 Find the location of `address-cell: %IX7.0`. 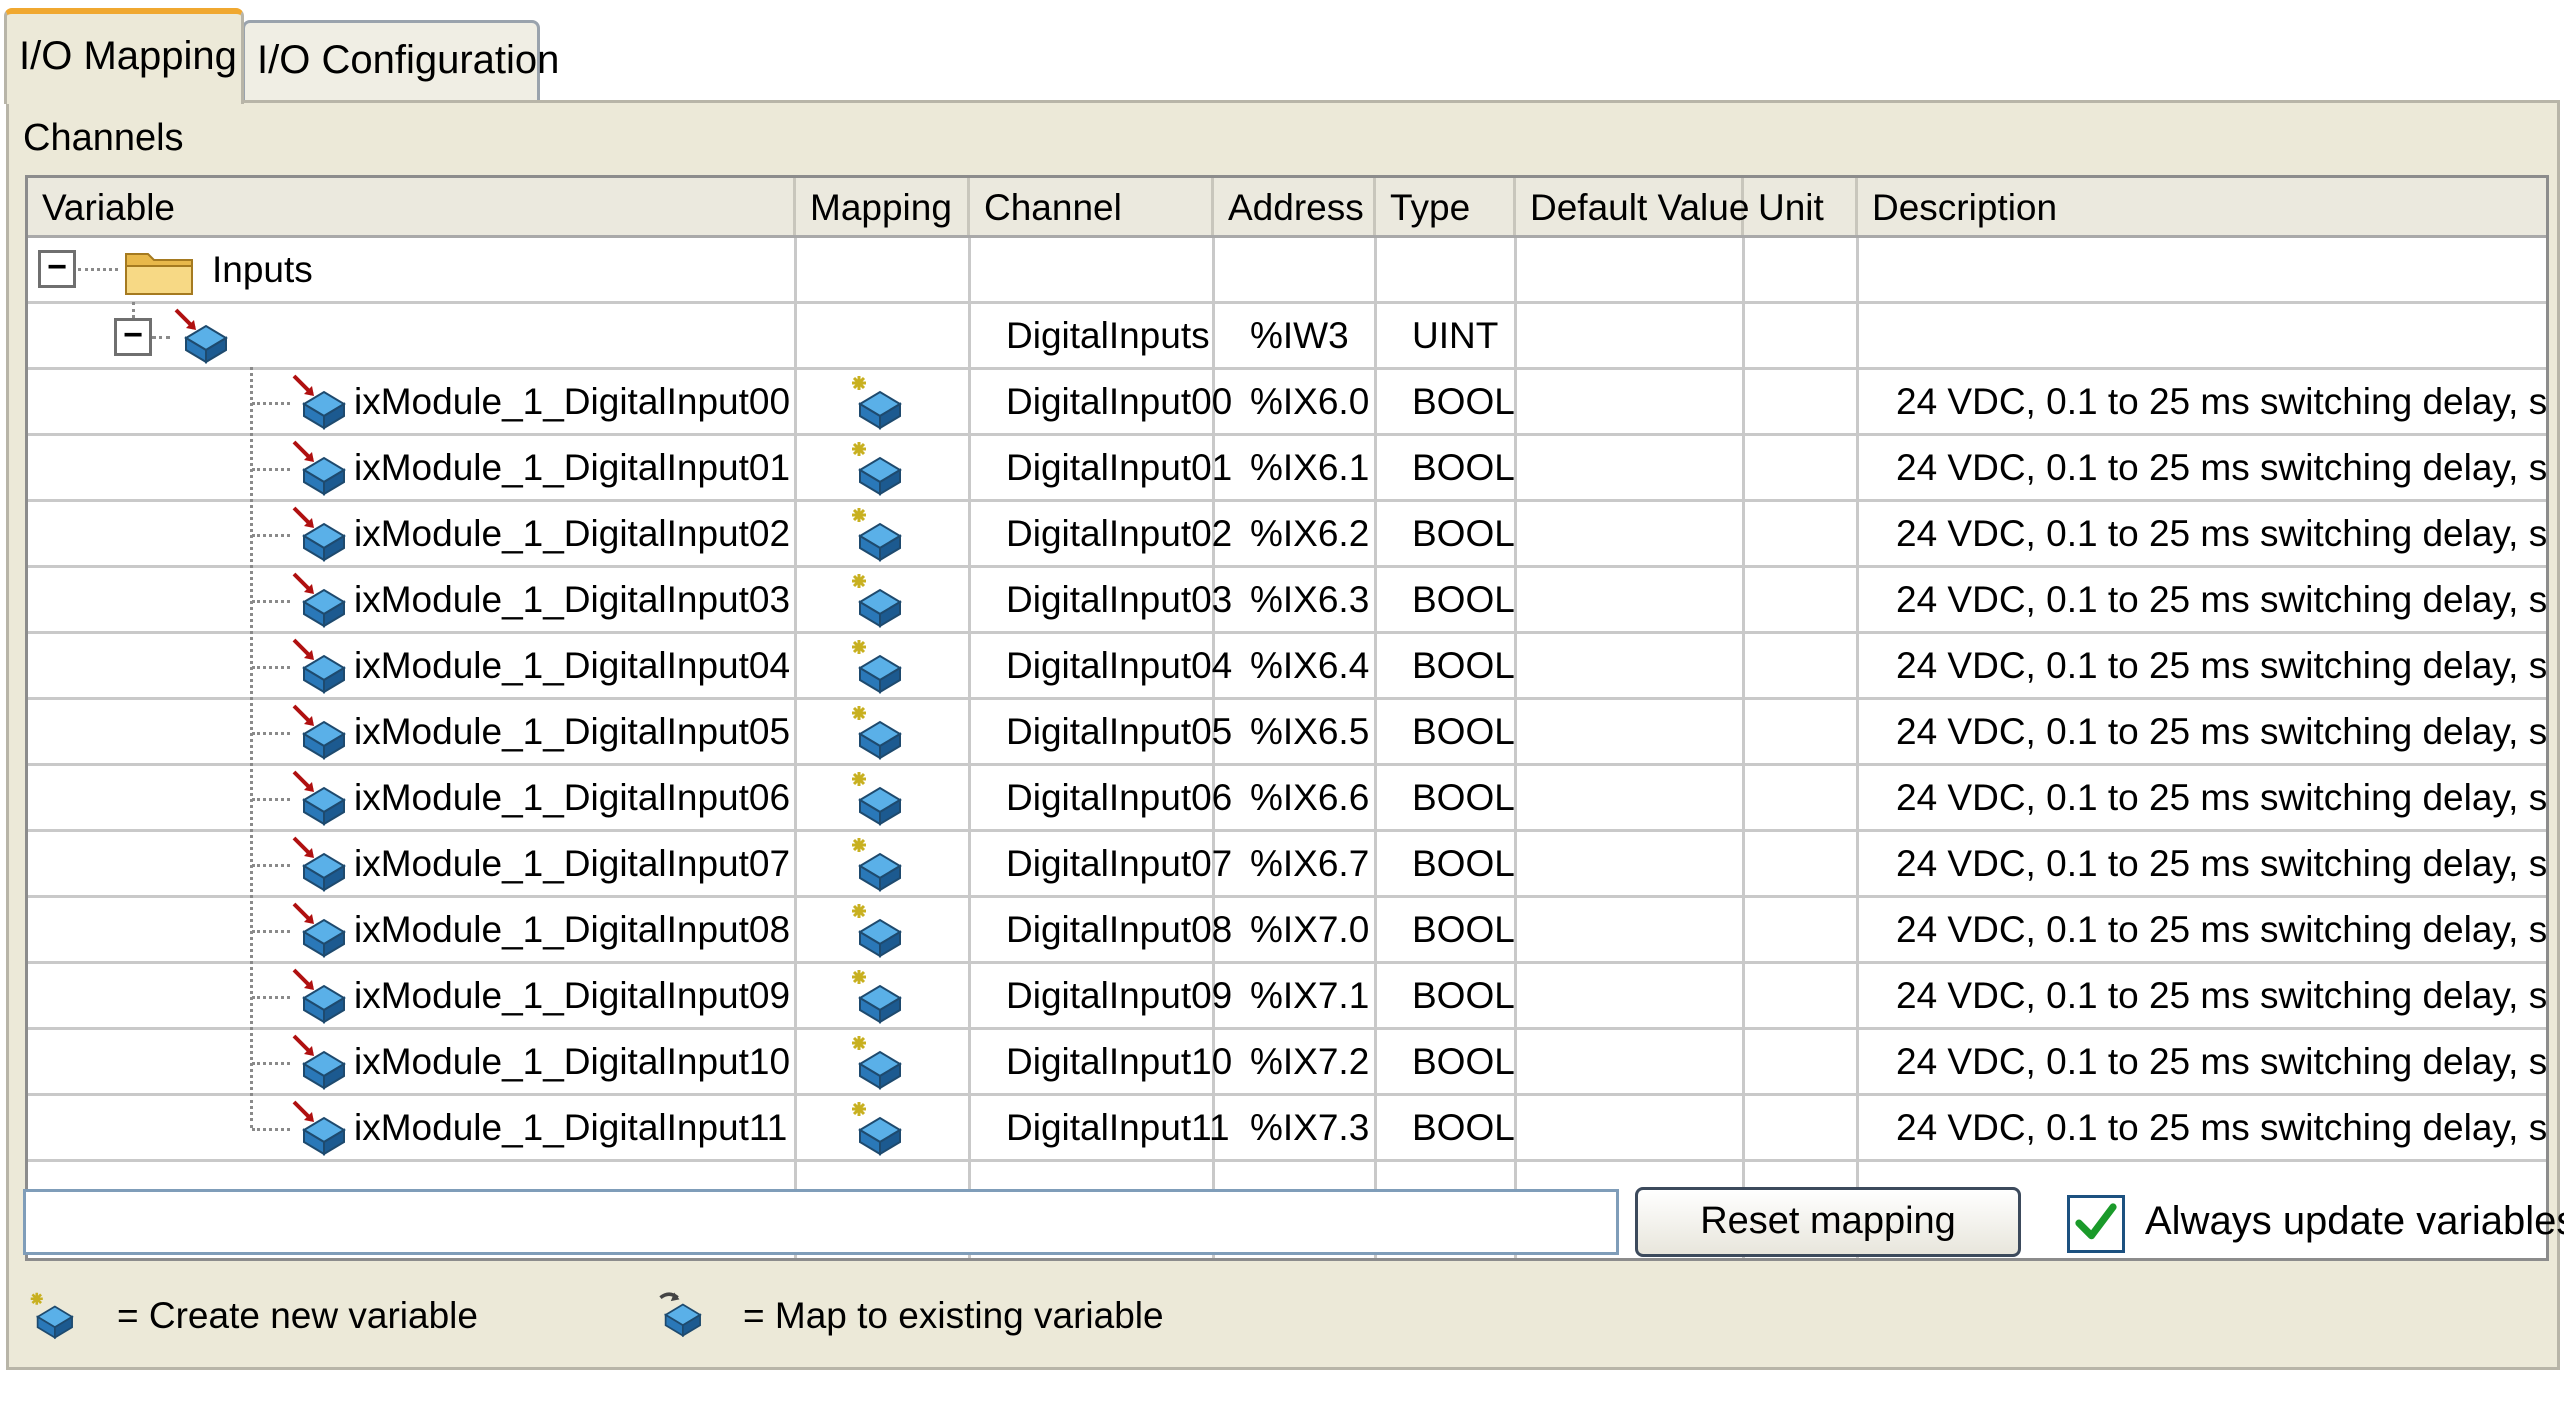

address-cell: %IX7.0 is located at coordinates (1310, 929).